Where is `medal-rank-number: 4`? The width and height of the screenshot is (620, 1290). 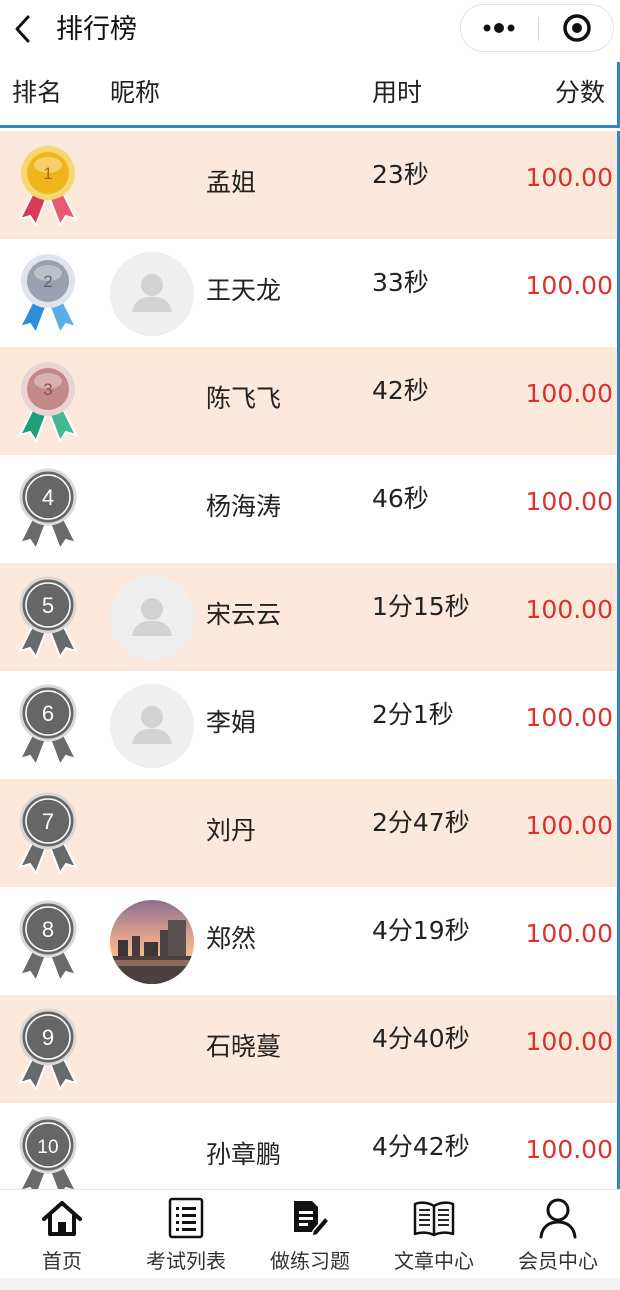
medal-rank-number: 4 is located at coordinates (48, 497).